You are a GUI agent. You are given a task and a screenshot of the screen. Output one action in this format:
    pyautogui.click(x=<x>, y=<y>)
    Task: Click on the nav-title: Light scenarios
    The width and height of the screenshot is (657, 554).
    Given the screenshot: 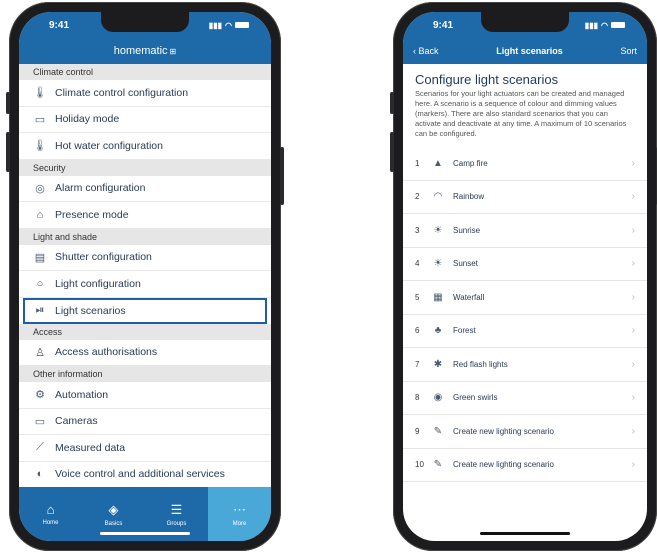 What is the action you would take?
    pyautogui.click(x=529, y=51)
    